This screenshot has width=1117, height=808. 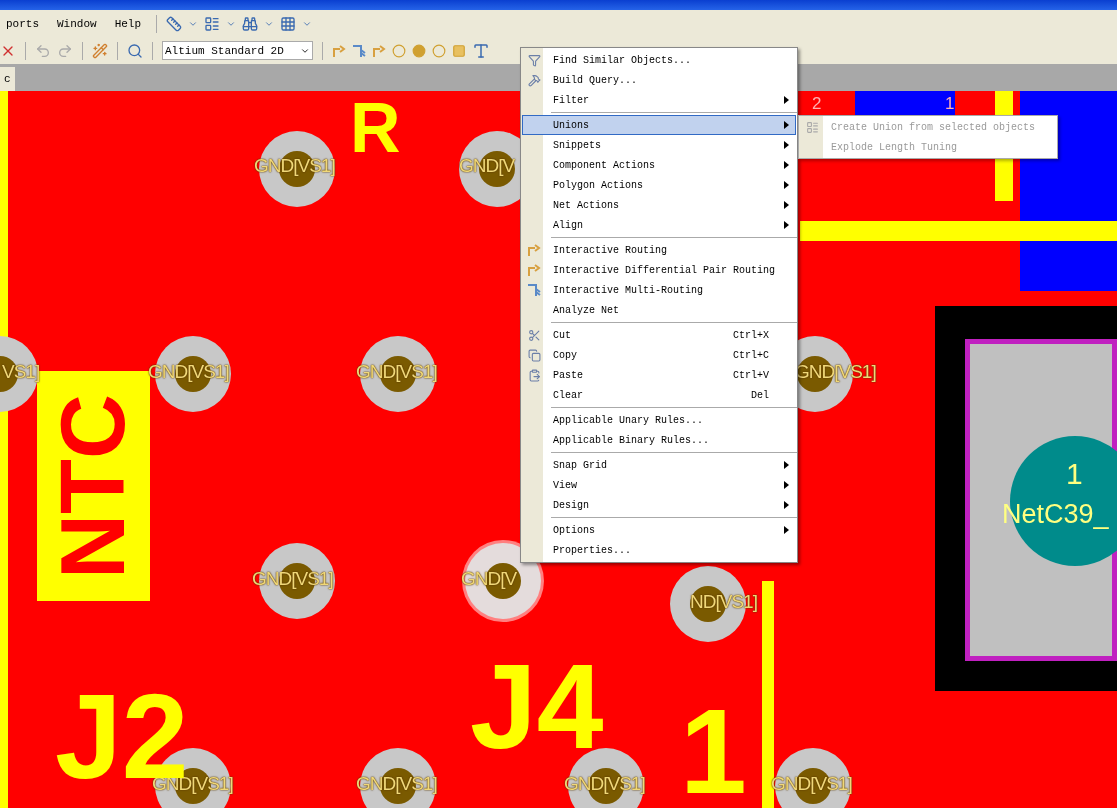 I want to click on view-dropdown: Altium Standard 2D, so click(x=237, y=50).